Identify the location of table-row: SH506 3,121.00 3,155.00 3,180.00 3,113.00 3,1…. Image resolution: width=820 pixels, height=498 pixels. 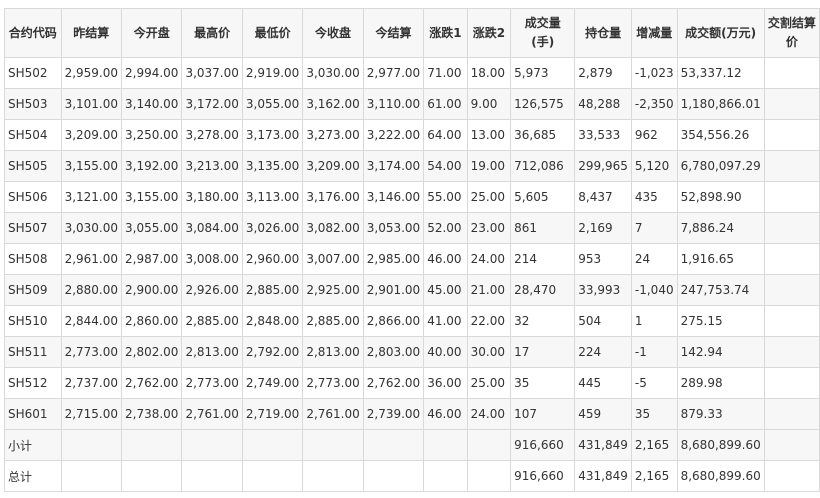
(412, 197).